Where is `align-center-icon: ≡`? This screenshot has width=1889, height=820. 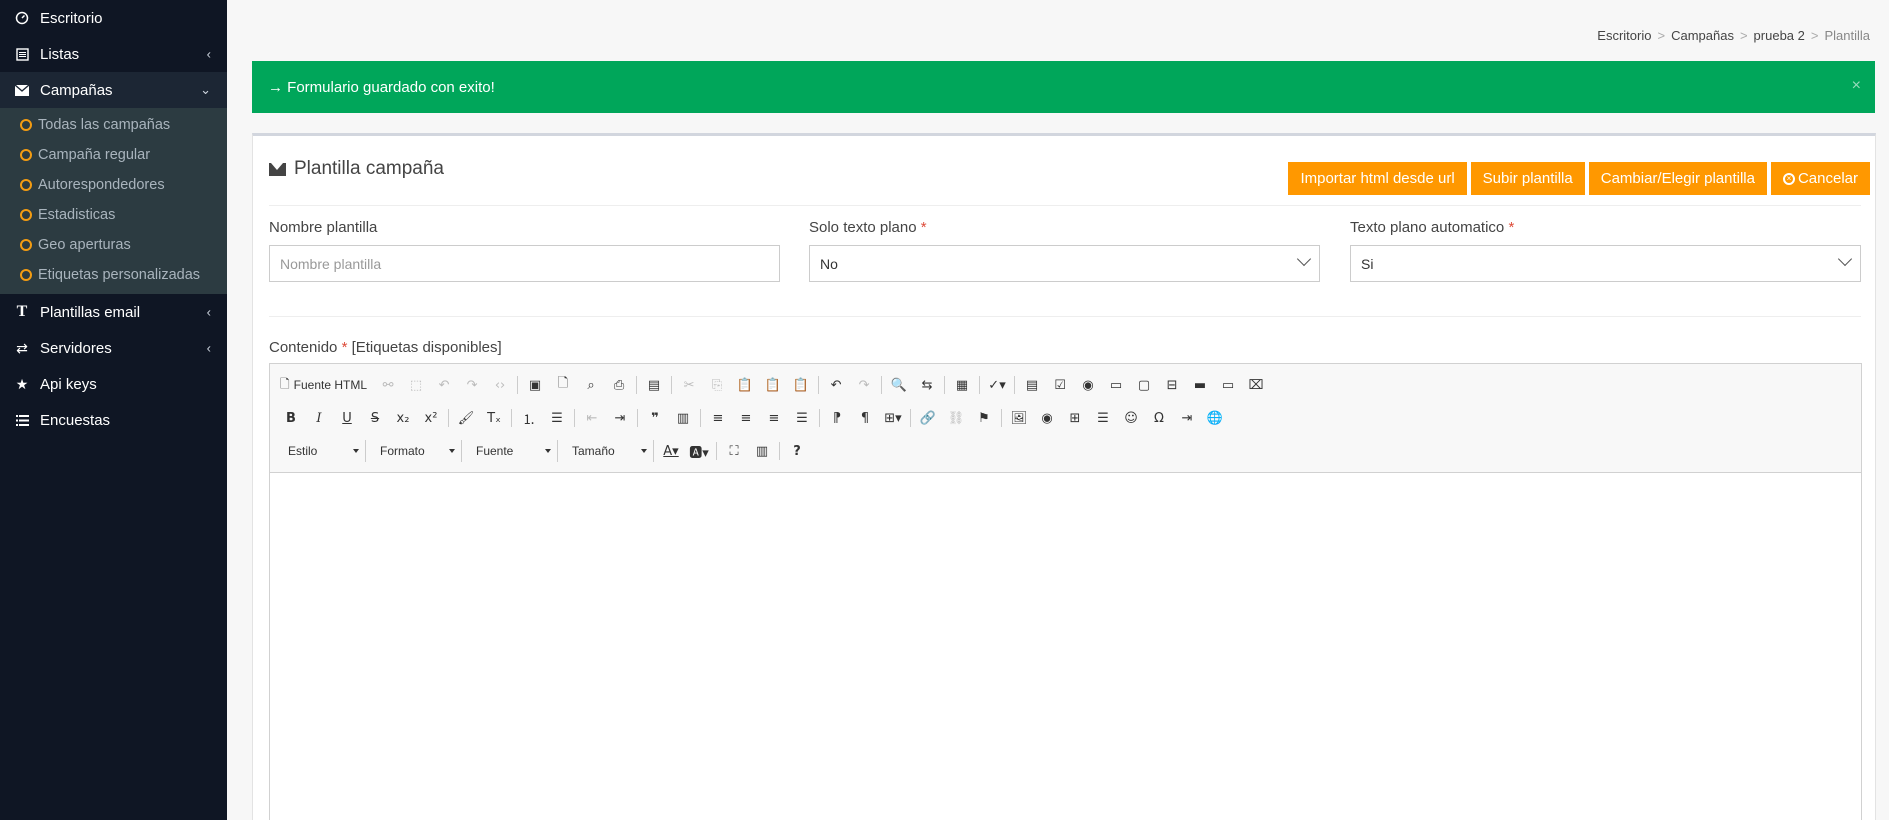 align-center-icon: ≡ is located at coordinates (746, 418).